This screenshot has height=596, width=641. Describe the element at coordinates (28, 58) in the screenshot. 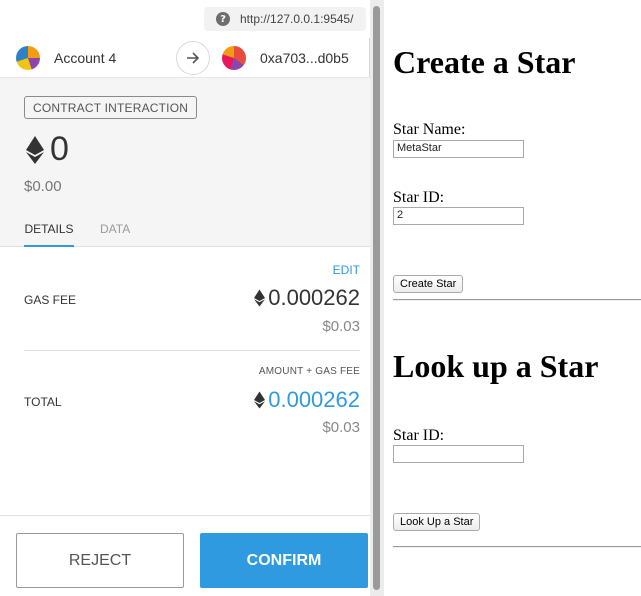

I see `from-account-identicon-icon` at that location.